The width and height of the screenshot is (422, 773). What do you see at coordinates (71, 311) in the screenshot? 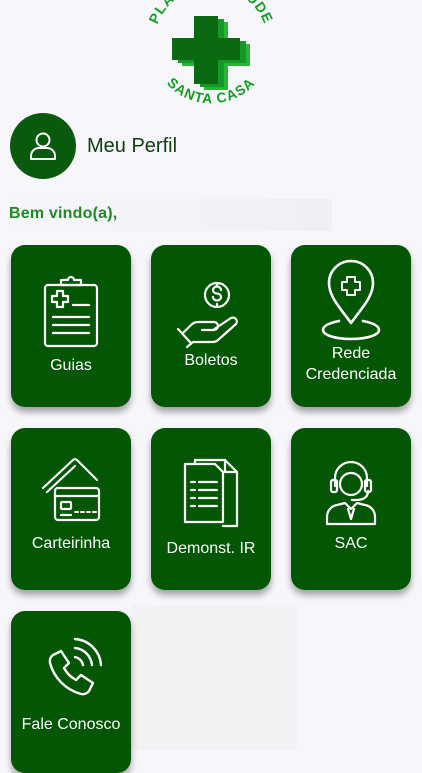
I see `clipboard-medical-icon` at bounding box center [71, 311].